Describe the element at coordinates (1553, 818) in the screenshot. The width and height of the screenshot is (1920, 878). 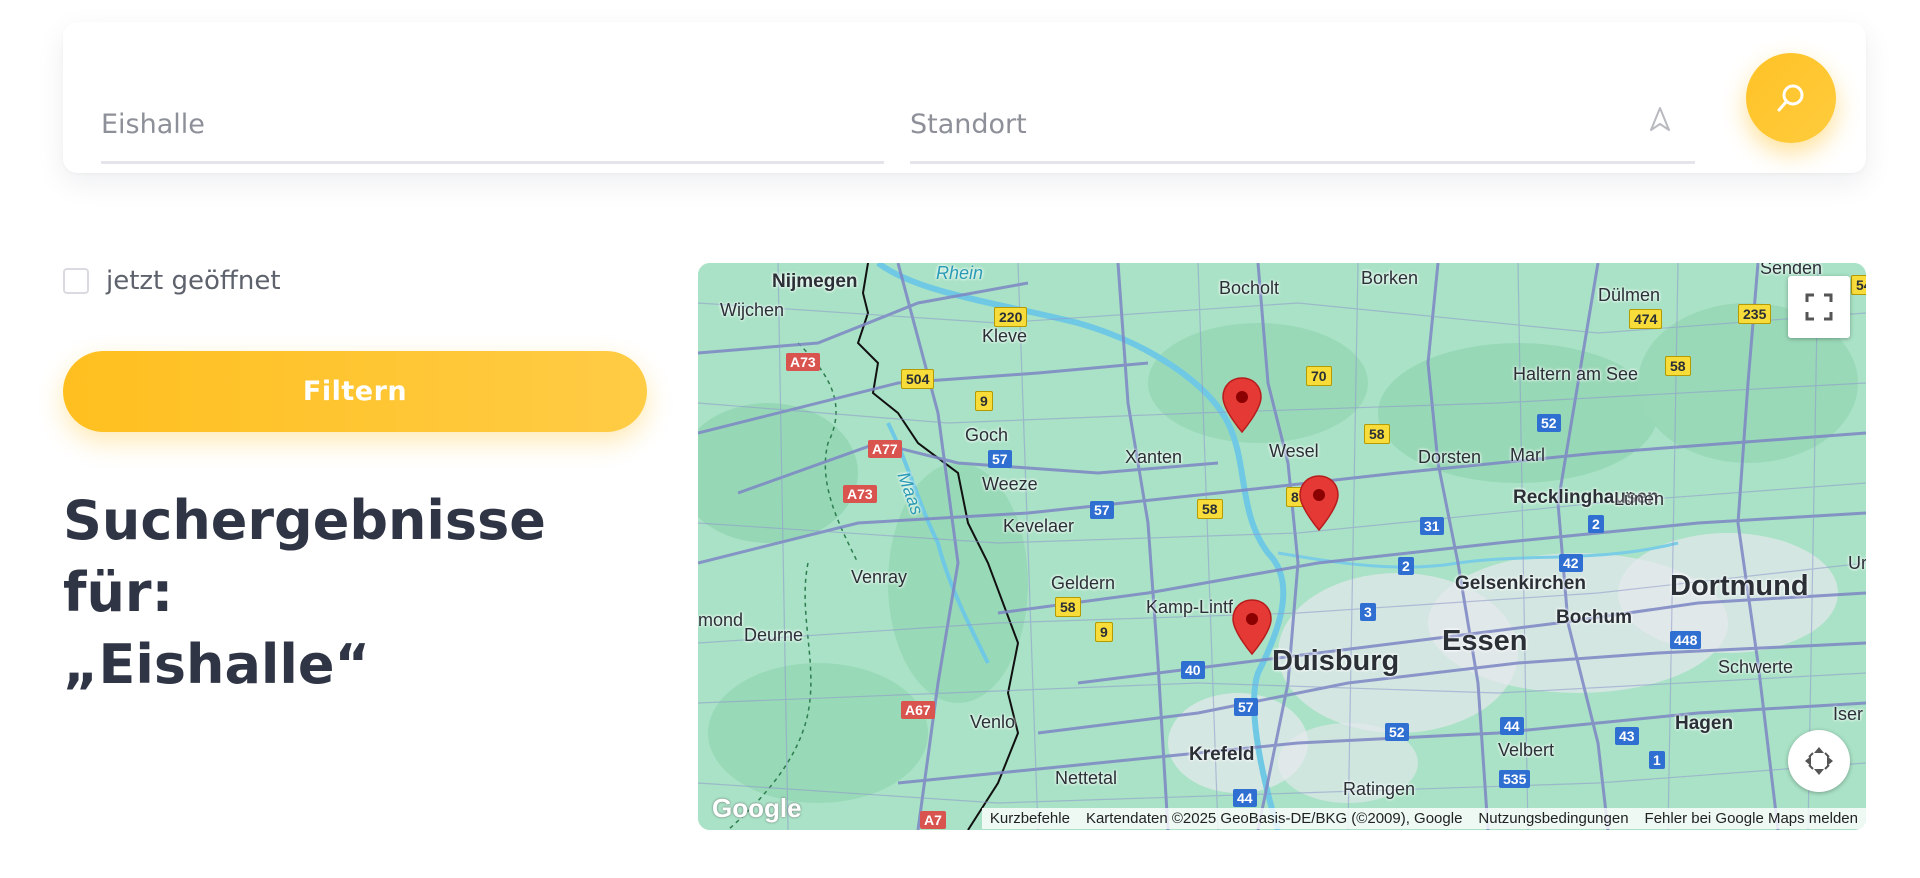
I see `terms-link: Nutzungsbedingungen` at that location.